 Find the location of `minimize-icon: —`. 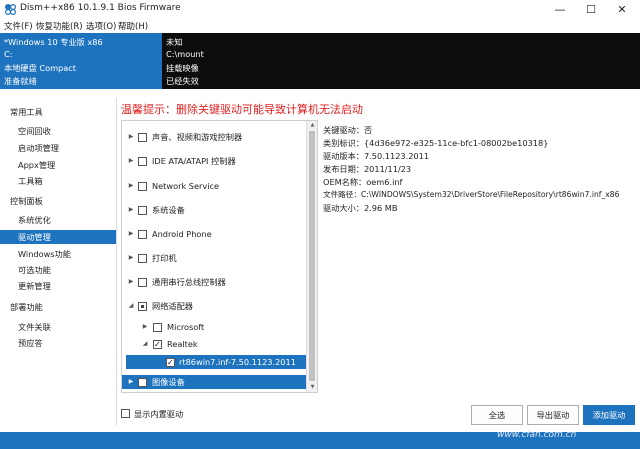

minimize-icon: — is located at coordinates (560, 9).